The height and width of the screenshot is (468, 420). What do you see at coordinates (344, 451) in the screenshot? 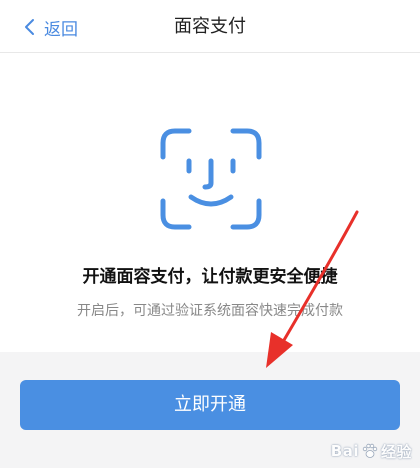
I see `watermark-brand: Bai` at bounding box center [344, 451].